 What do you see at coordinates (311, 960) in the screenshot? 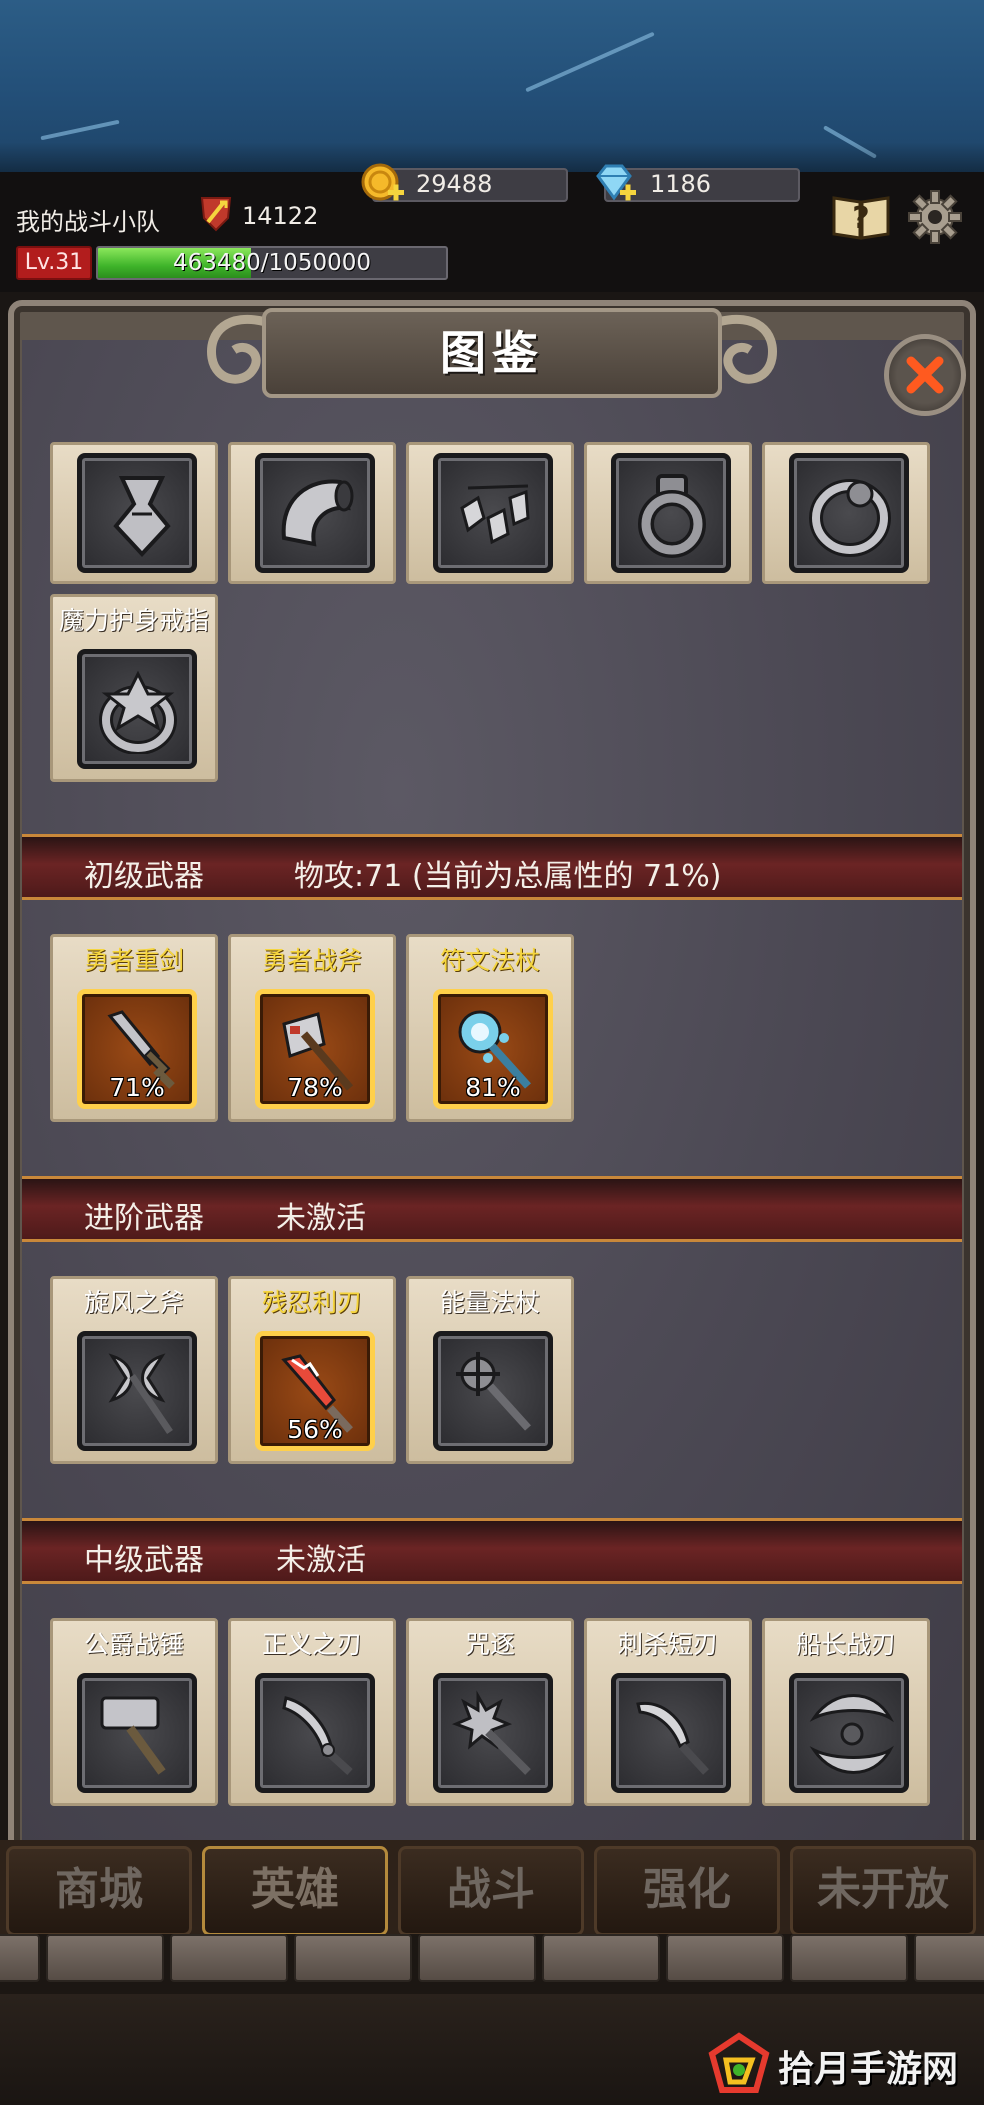
I see `card-name: 勇者战斧` at bounding box center [311, 960].